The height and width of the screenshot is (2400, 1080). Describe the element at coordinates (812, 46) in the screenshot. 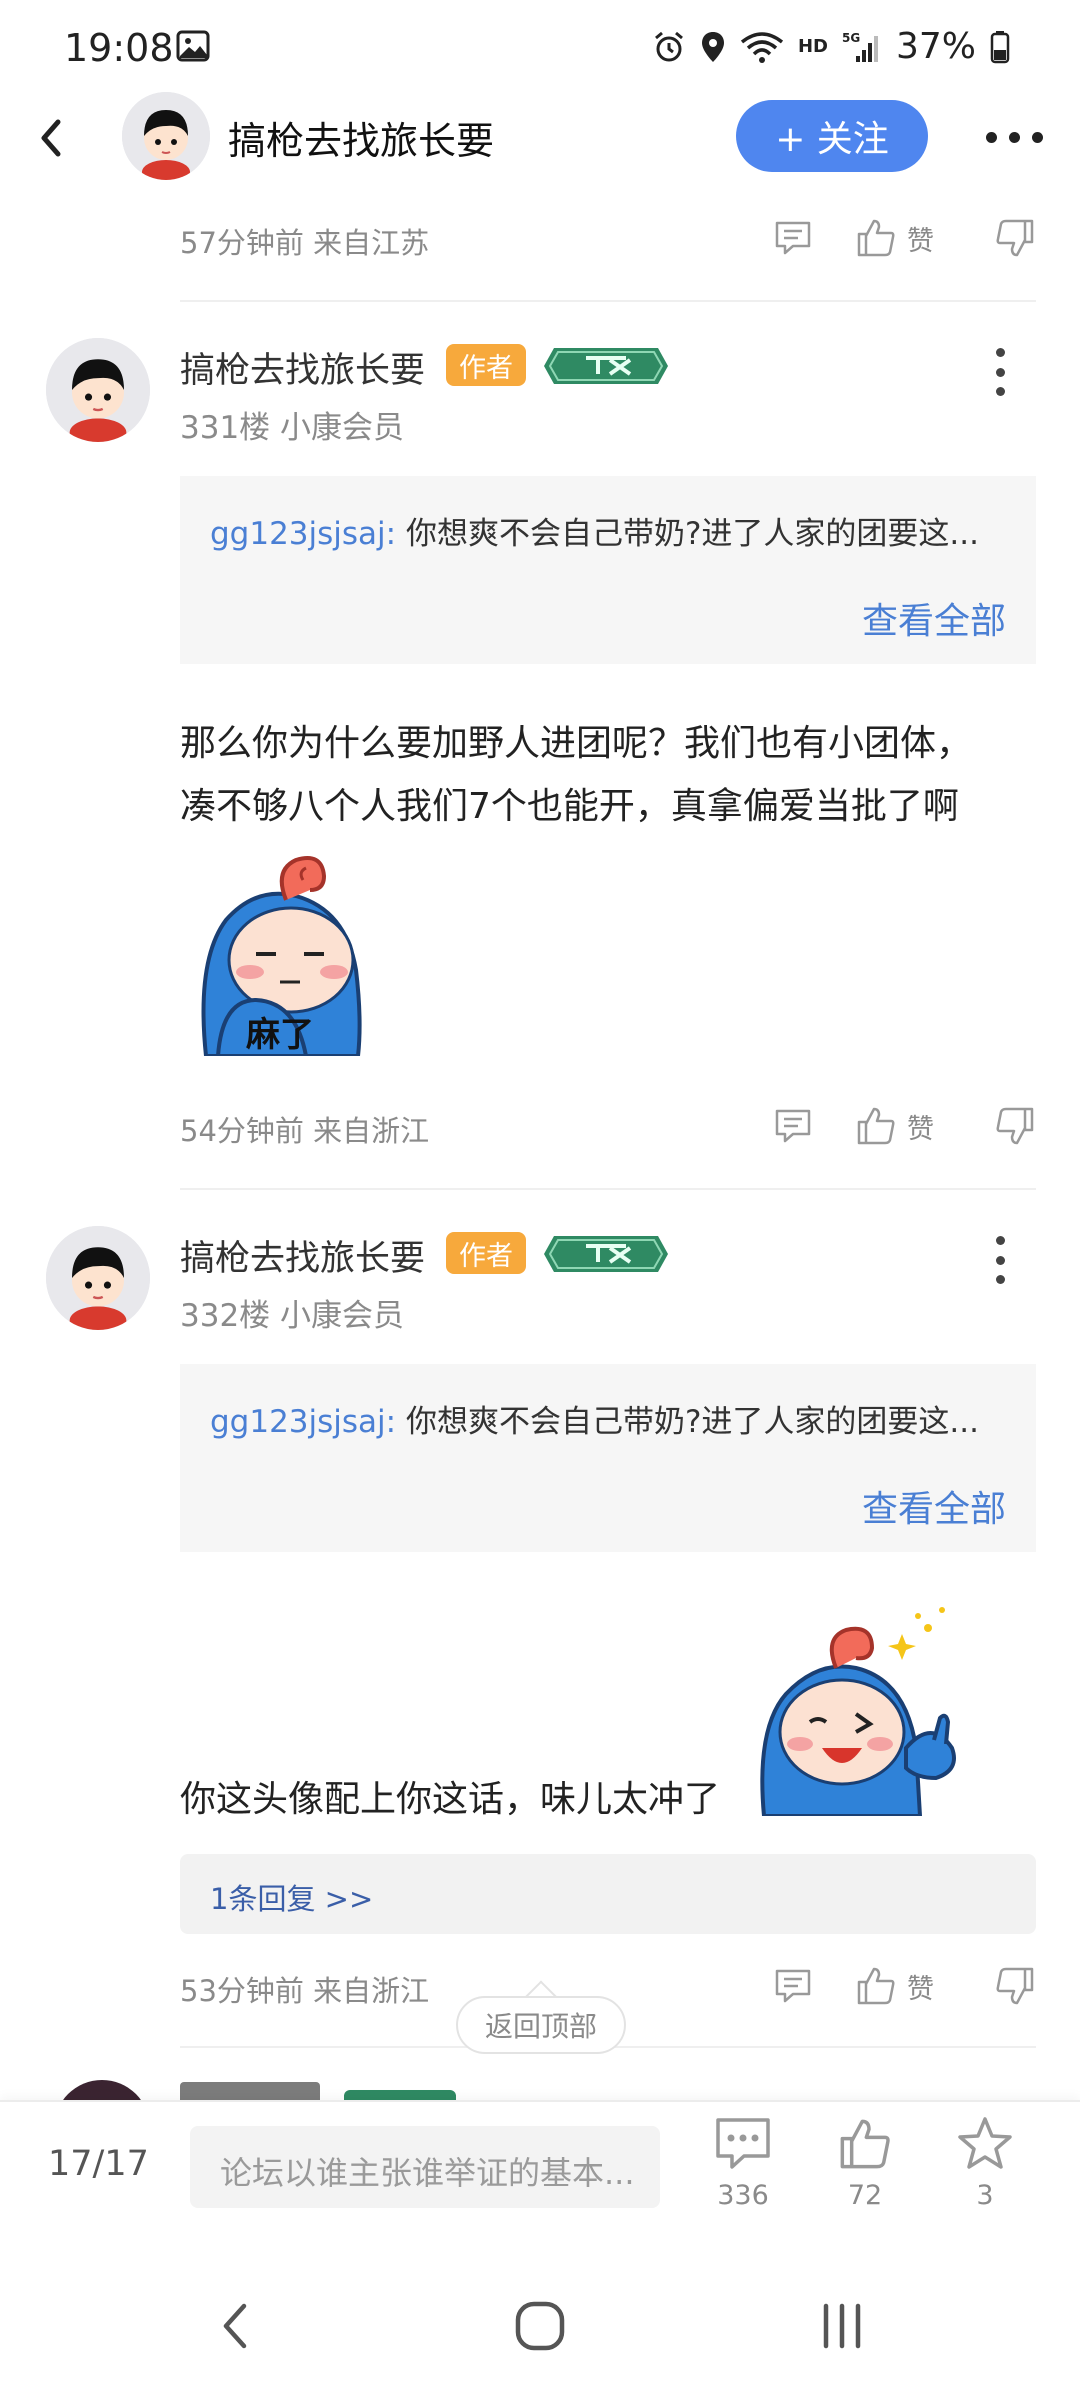

I see `hd-indicator: HD` at that location.